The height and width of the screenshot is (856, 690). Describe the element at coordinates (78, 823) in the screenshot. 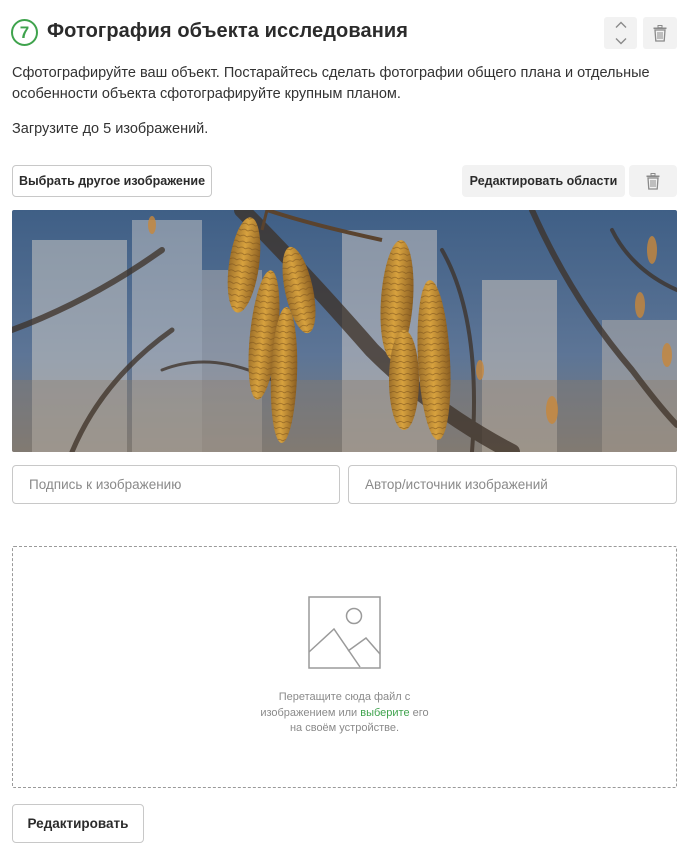

I see `edit-button: Редактировать` at that location.